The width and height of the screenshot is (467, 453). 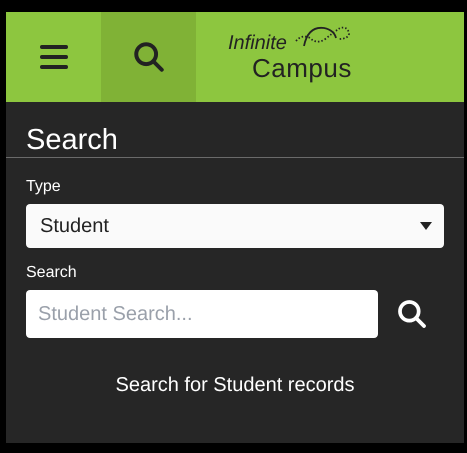 What do you see at coordinates (235, 130) in the screenshot?
I see `panel-title: Search` at bounding box center [235, 130].